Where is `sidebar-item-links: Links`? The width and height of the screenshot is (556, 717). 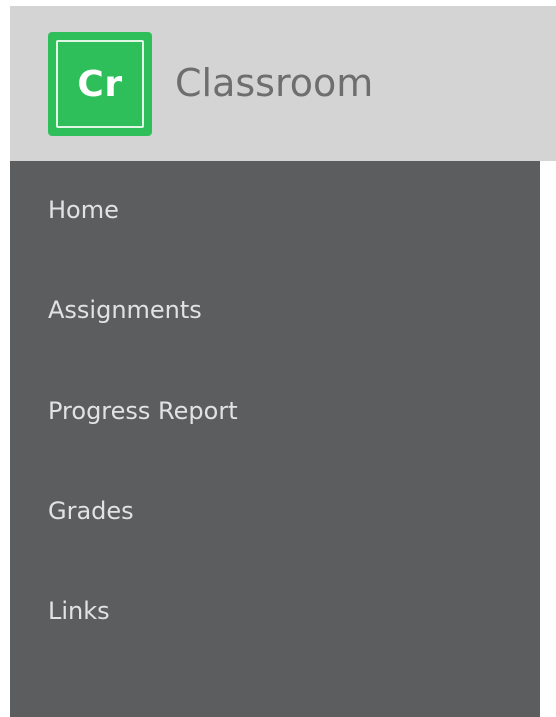
sidebar-item-links: Links is located at coordinates (275, 612).